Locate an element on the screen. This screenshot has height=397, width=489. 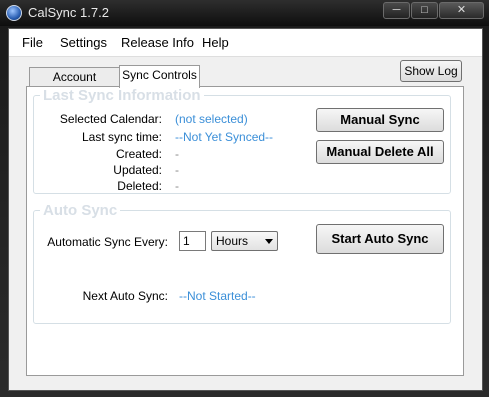
sync-interval-unit-select: Hours is located at coordinates (244, 241).